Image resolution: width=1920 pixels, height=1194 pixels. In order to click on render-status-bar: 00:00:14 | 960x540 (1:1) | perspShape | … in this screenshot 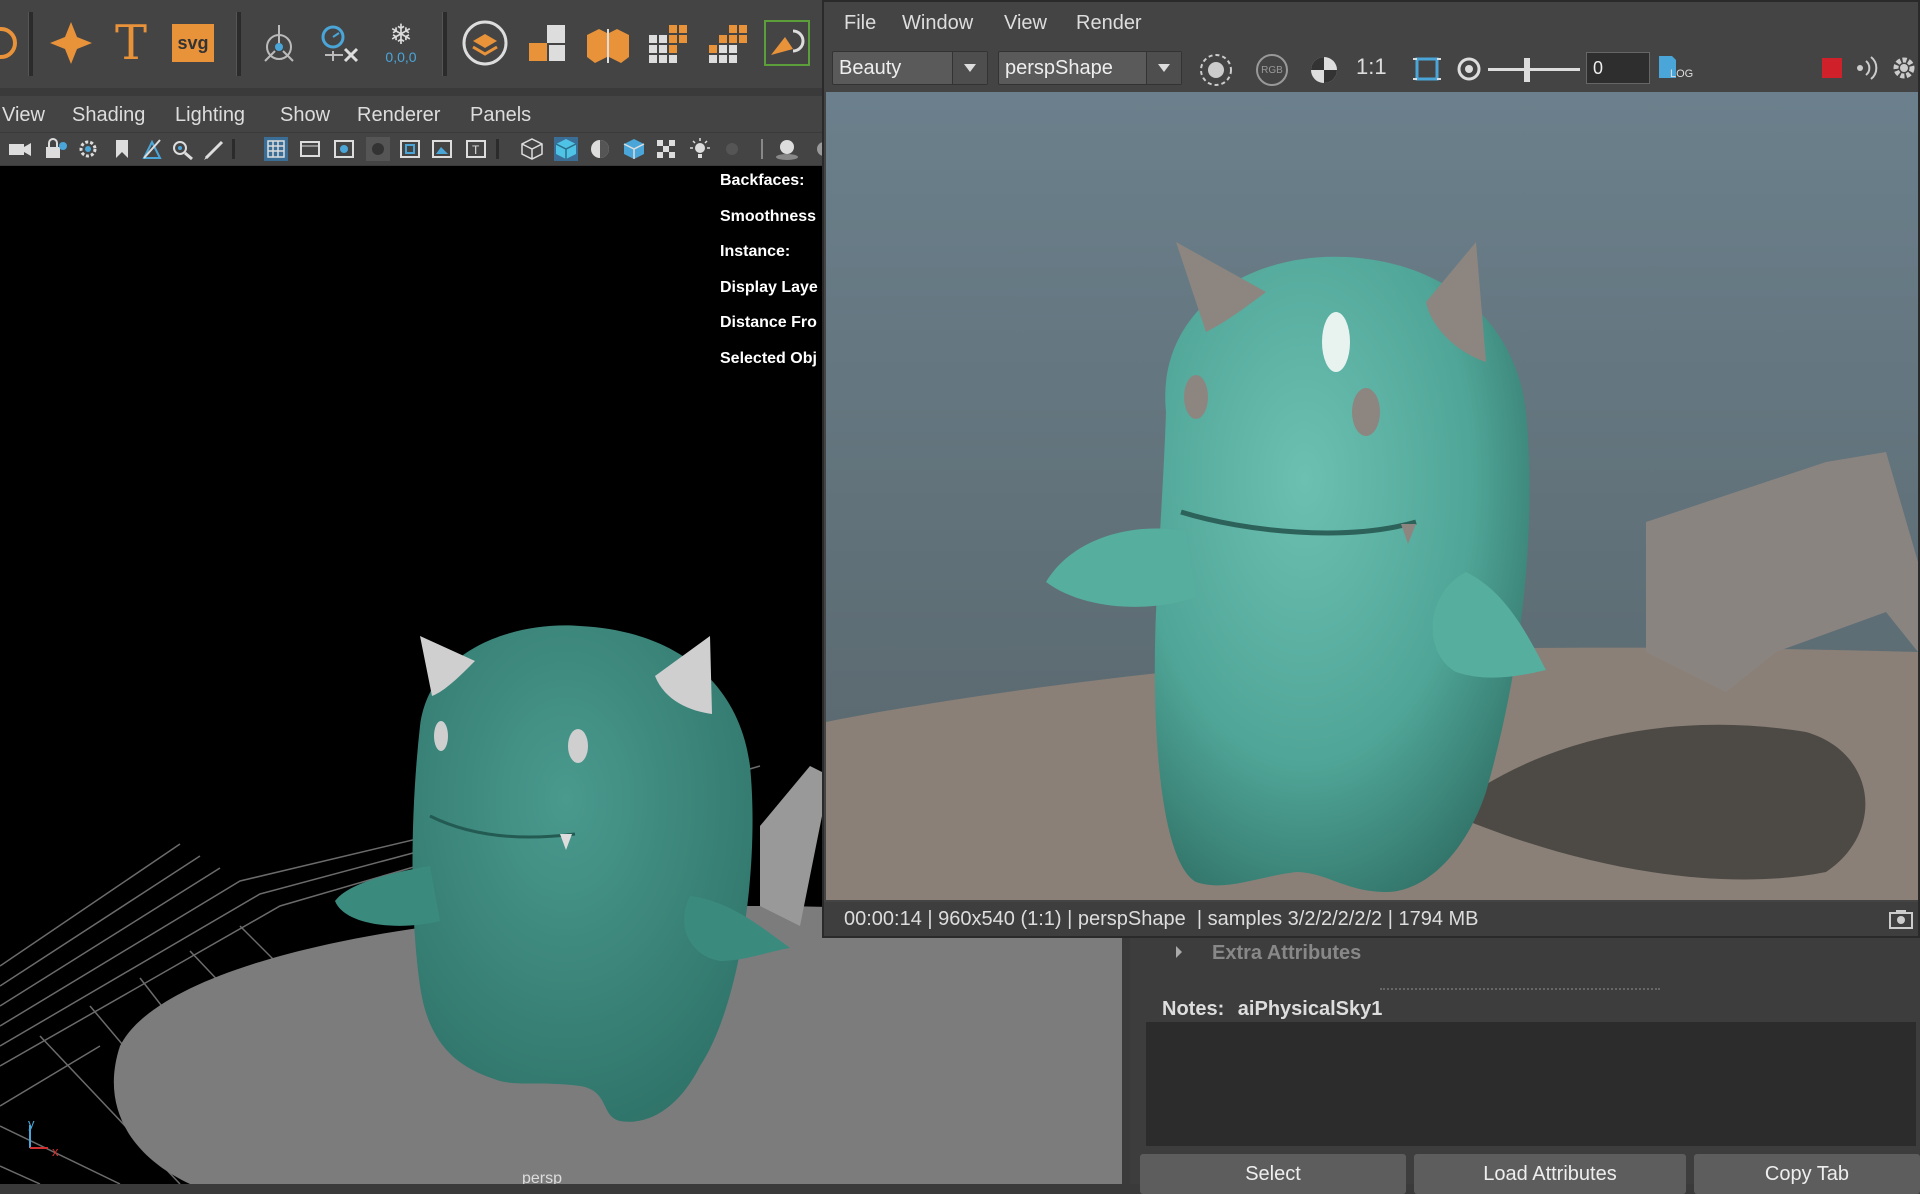, I will do `click(1371, 919)`.